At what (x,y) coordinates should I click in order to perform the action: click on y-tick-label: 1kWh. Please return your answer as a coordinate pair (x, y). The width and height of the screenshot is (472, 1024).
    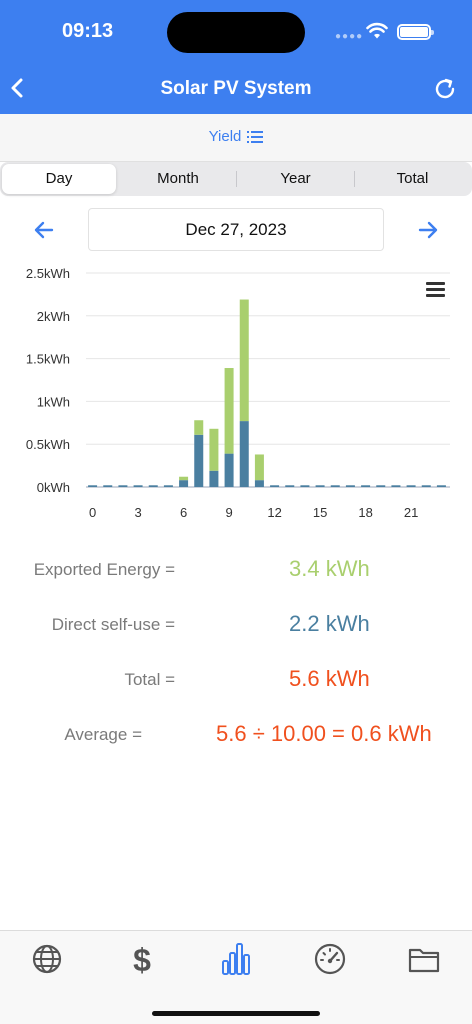
    Looking at the image, I should click on (53, 401).